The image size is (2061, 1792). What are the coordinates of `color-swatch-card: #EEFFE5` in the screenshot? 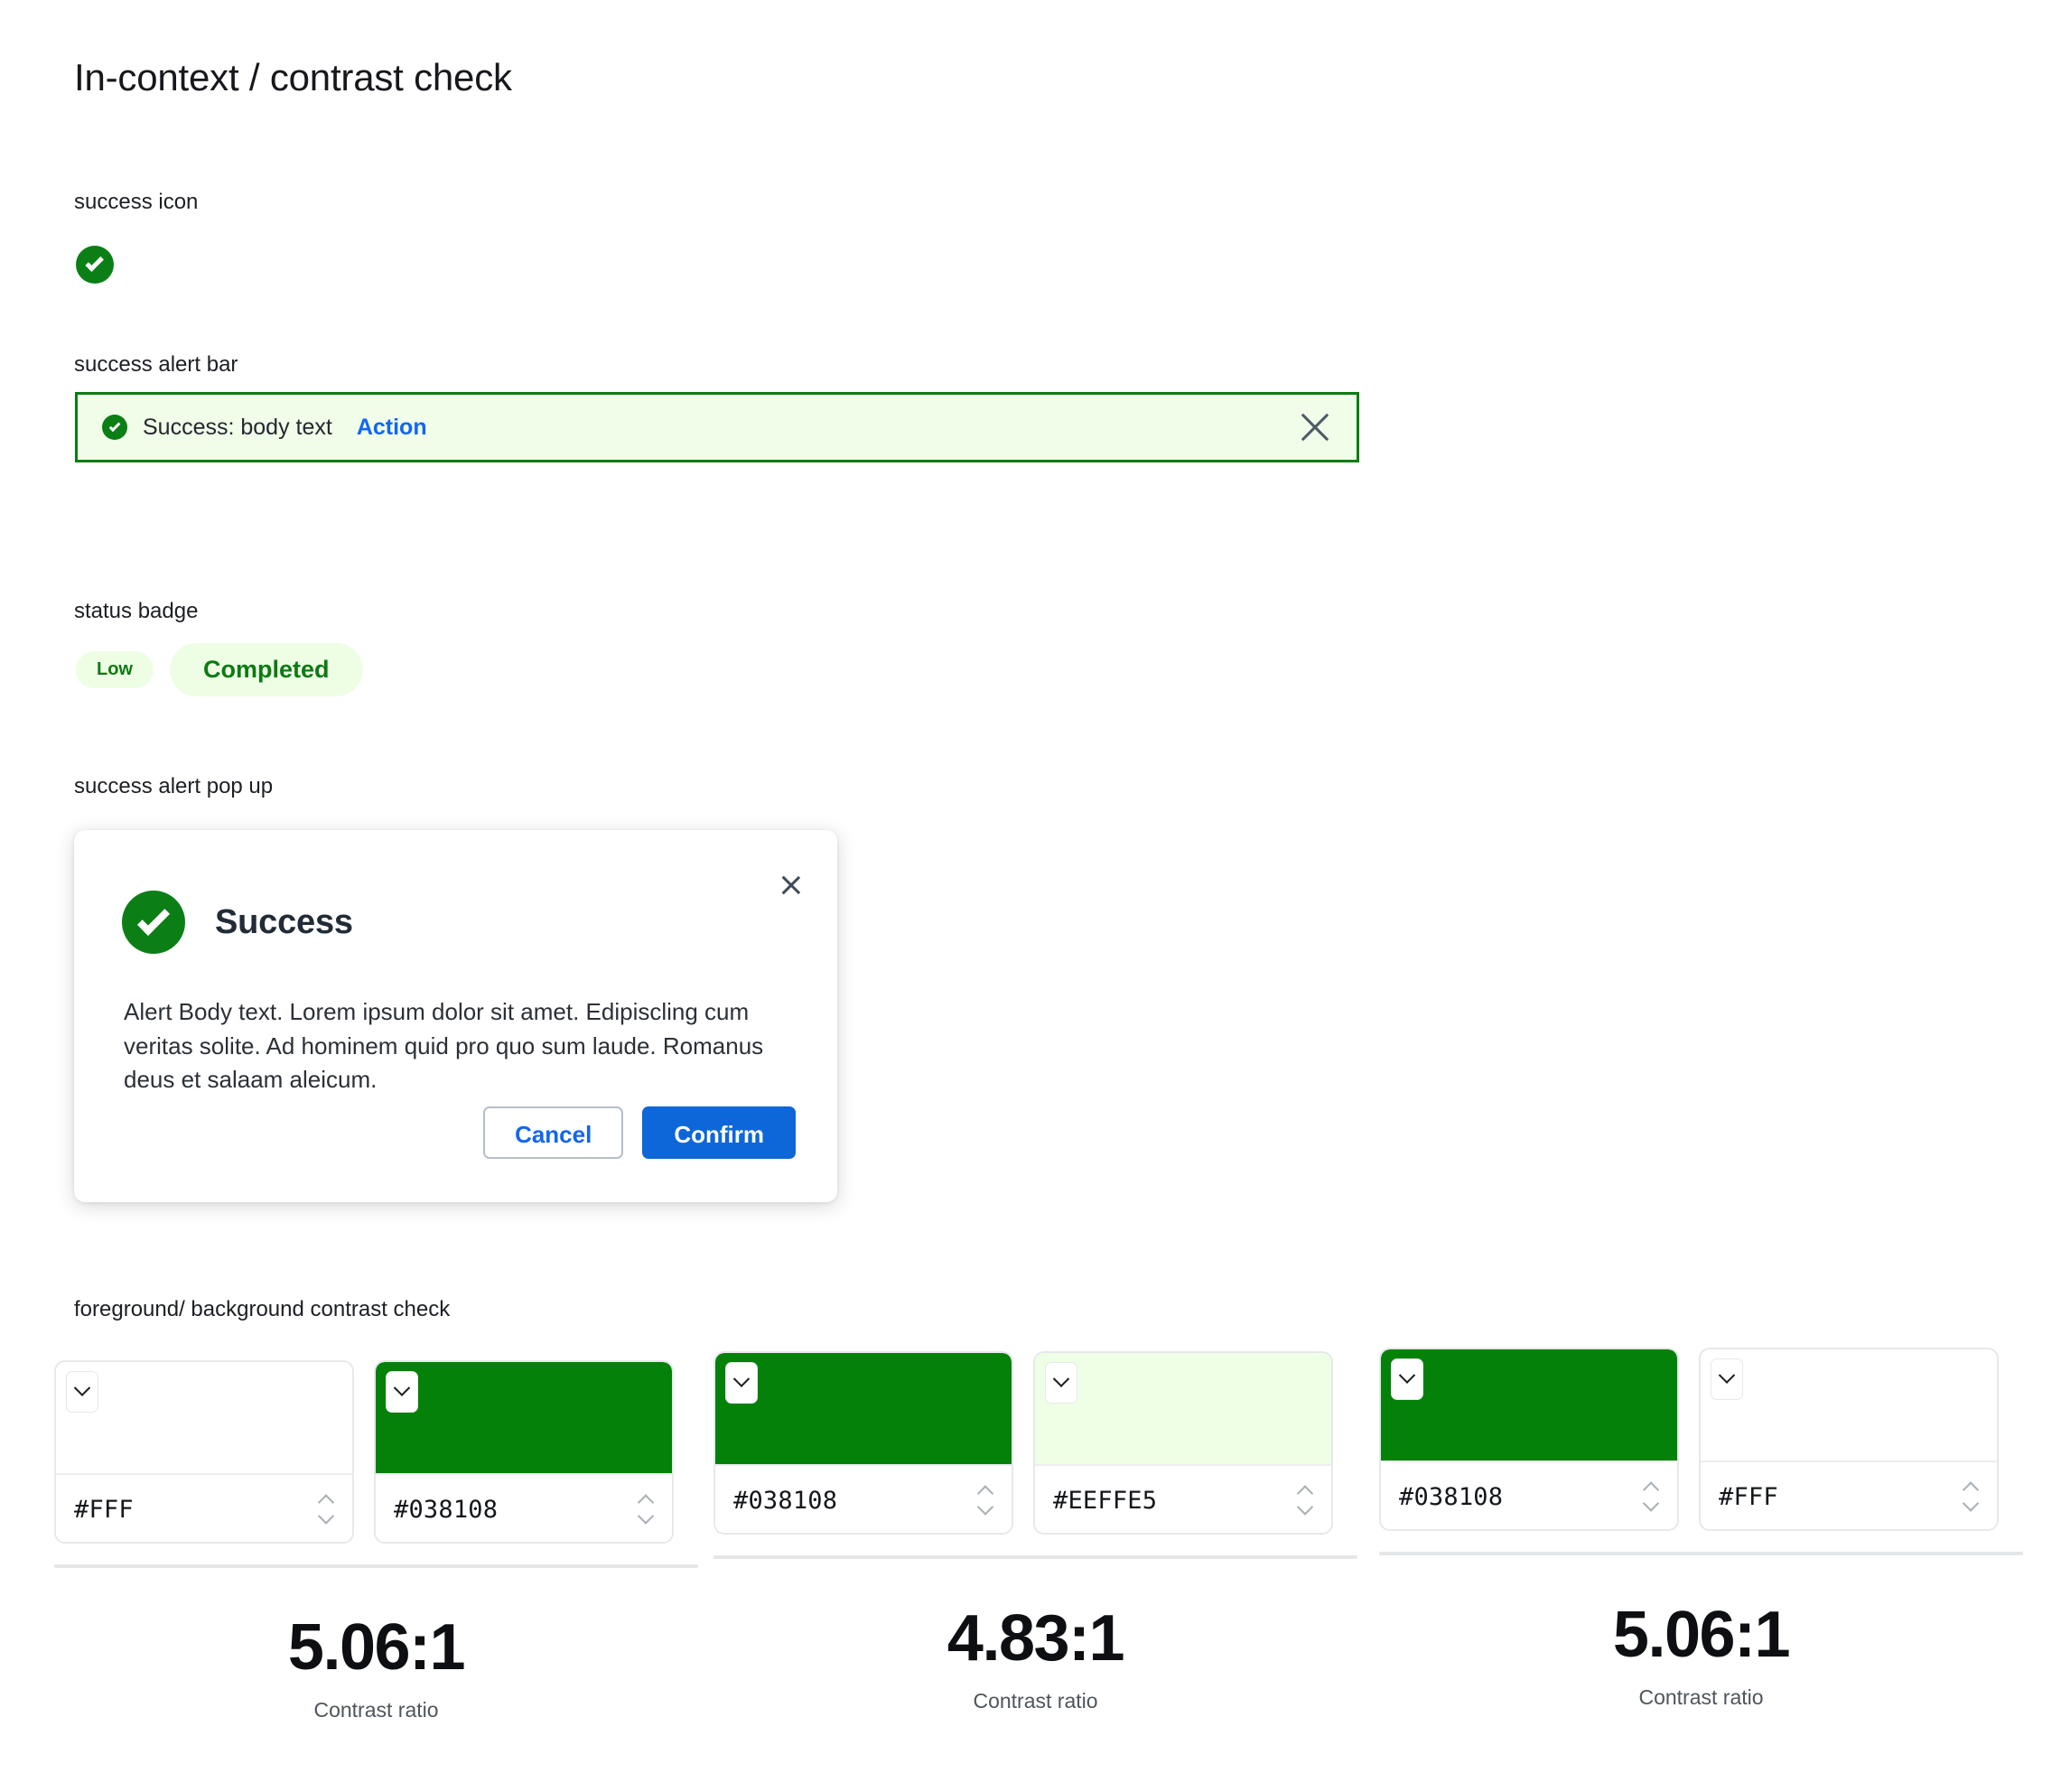 It's located at (1183, 1443).